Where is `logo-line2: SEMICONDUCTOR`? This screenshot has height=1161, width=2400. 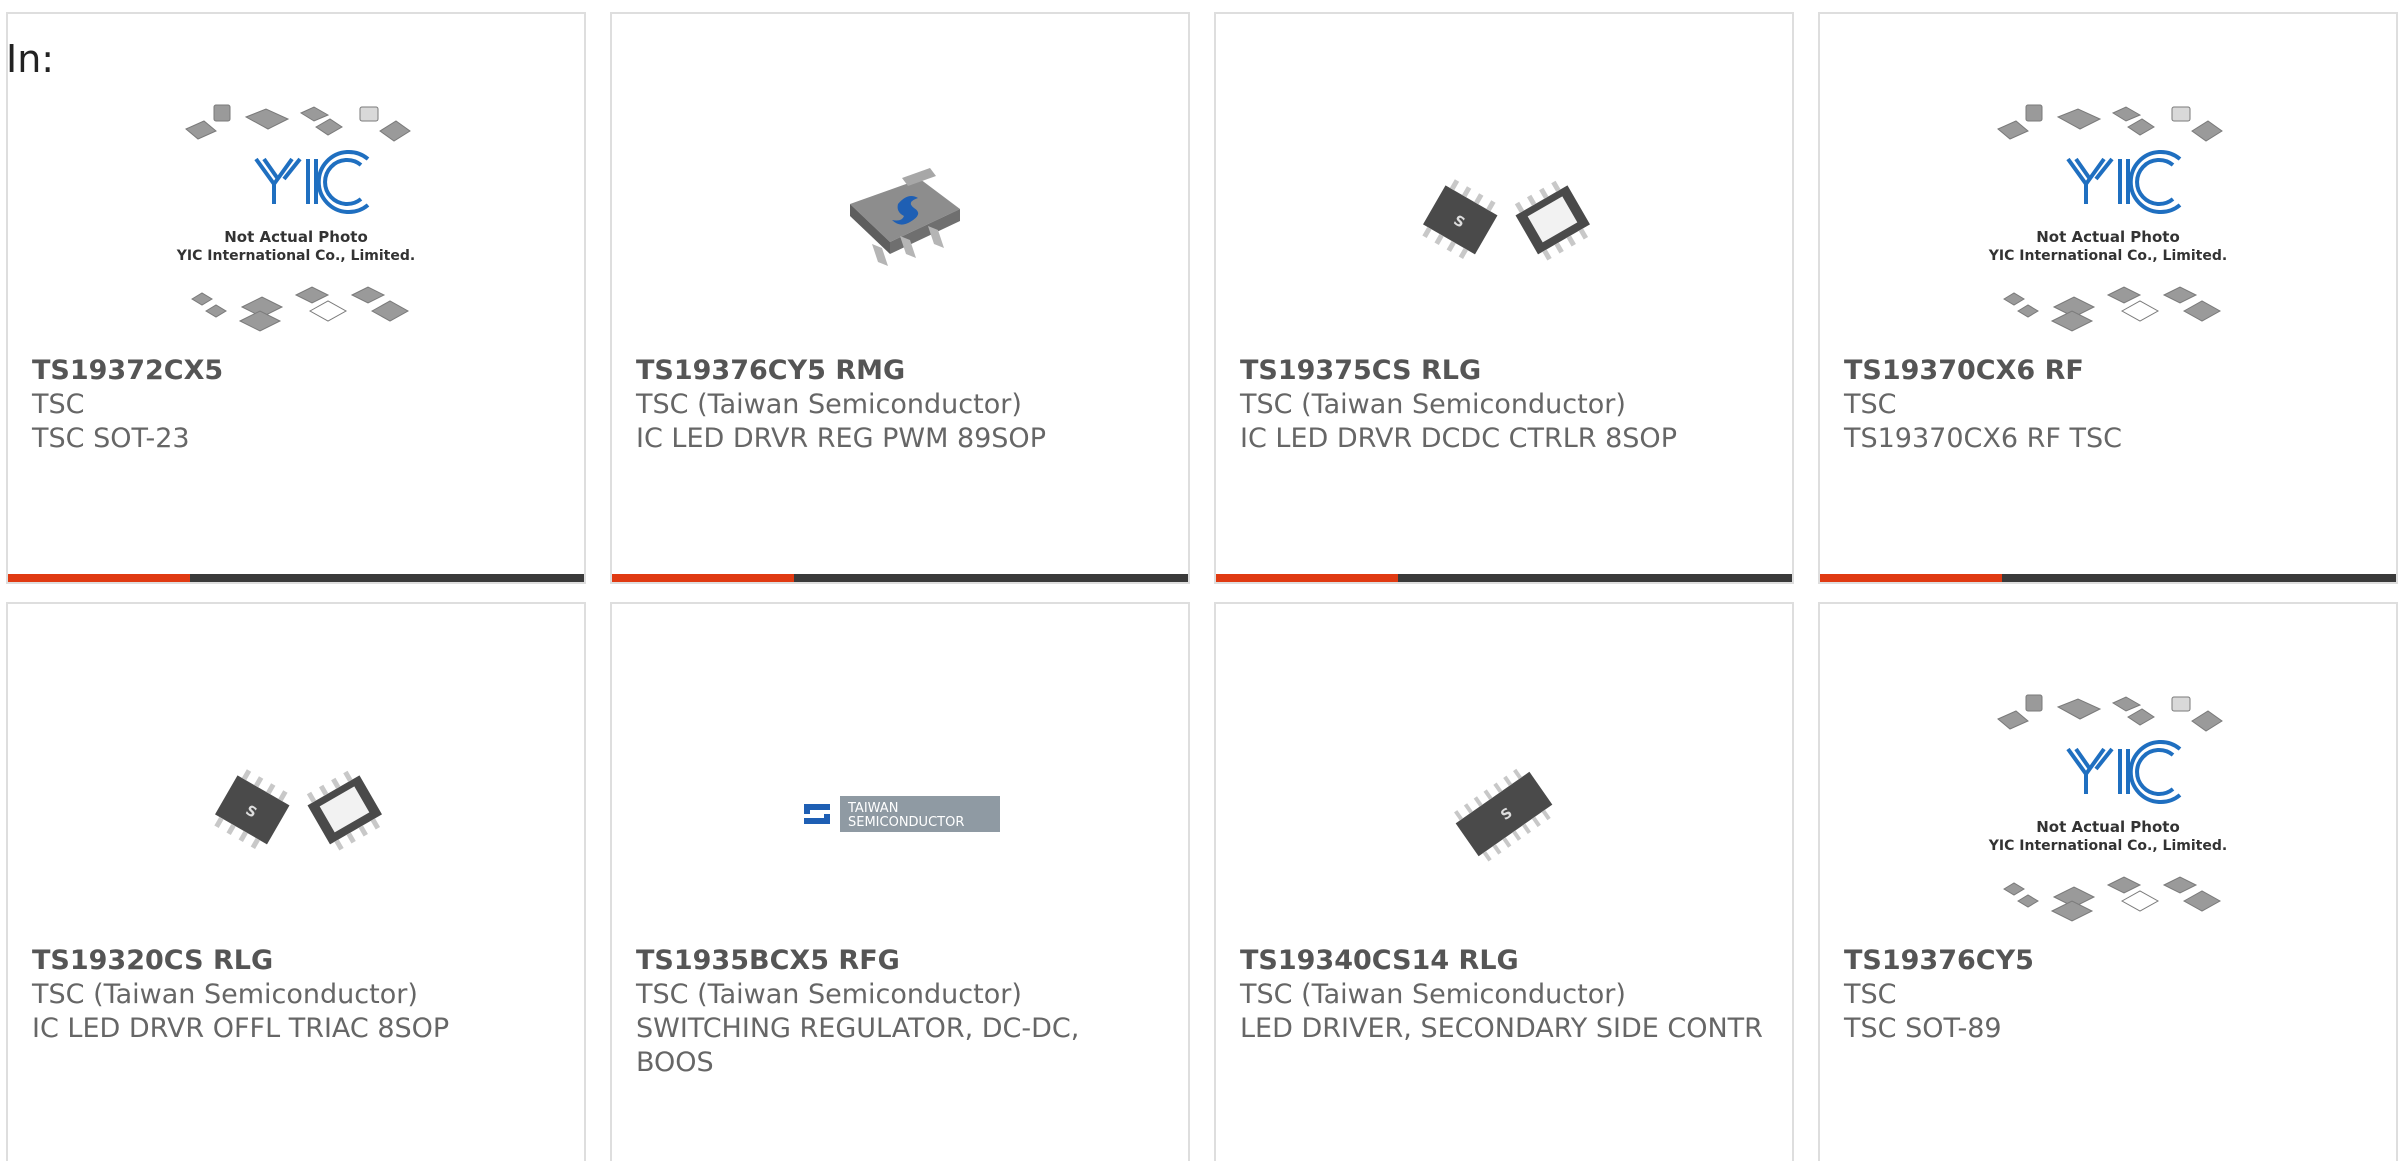
logo-line2: SEMICONDUCTOR is located at coordinates (906, 822).